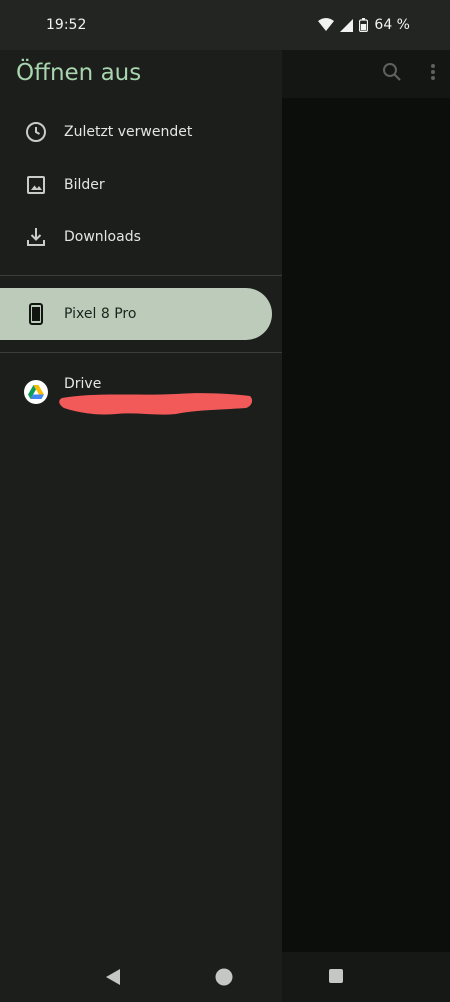 The width and height of the screenshot is (450, 1002). I want to click on status-icons: 64 %, so click(364, 25).